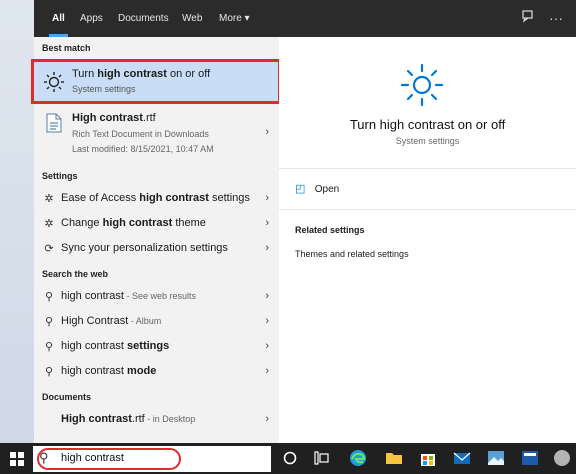 This screenshot has width=576, height=474. What do you see at coordinates (17, 460) in the screenshot?
I see `windows-start-icon` at bounding box center [17, 460].